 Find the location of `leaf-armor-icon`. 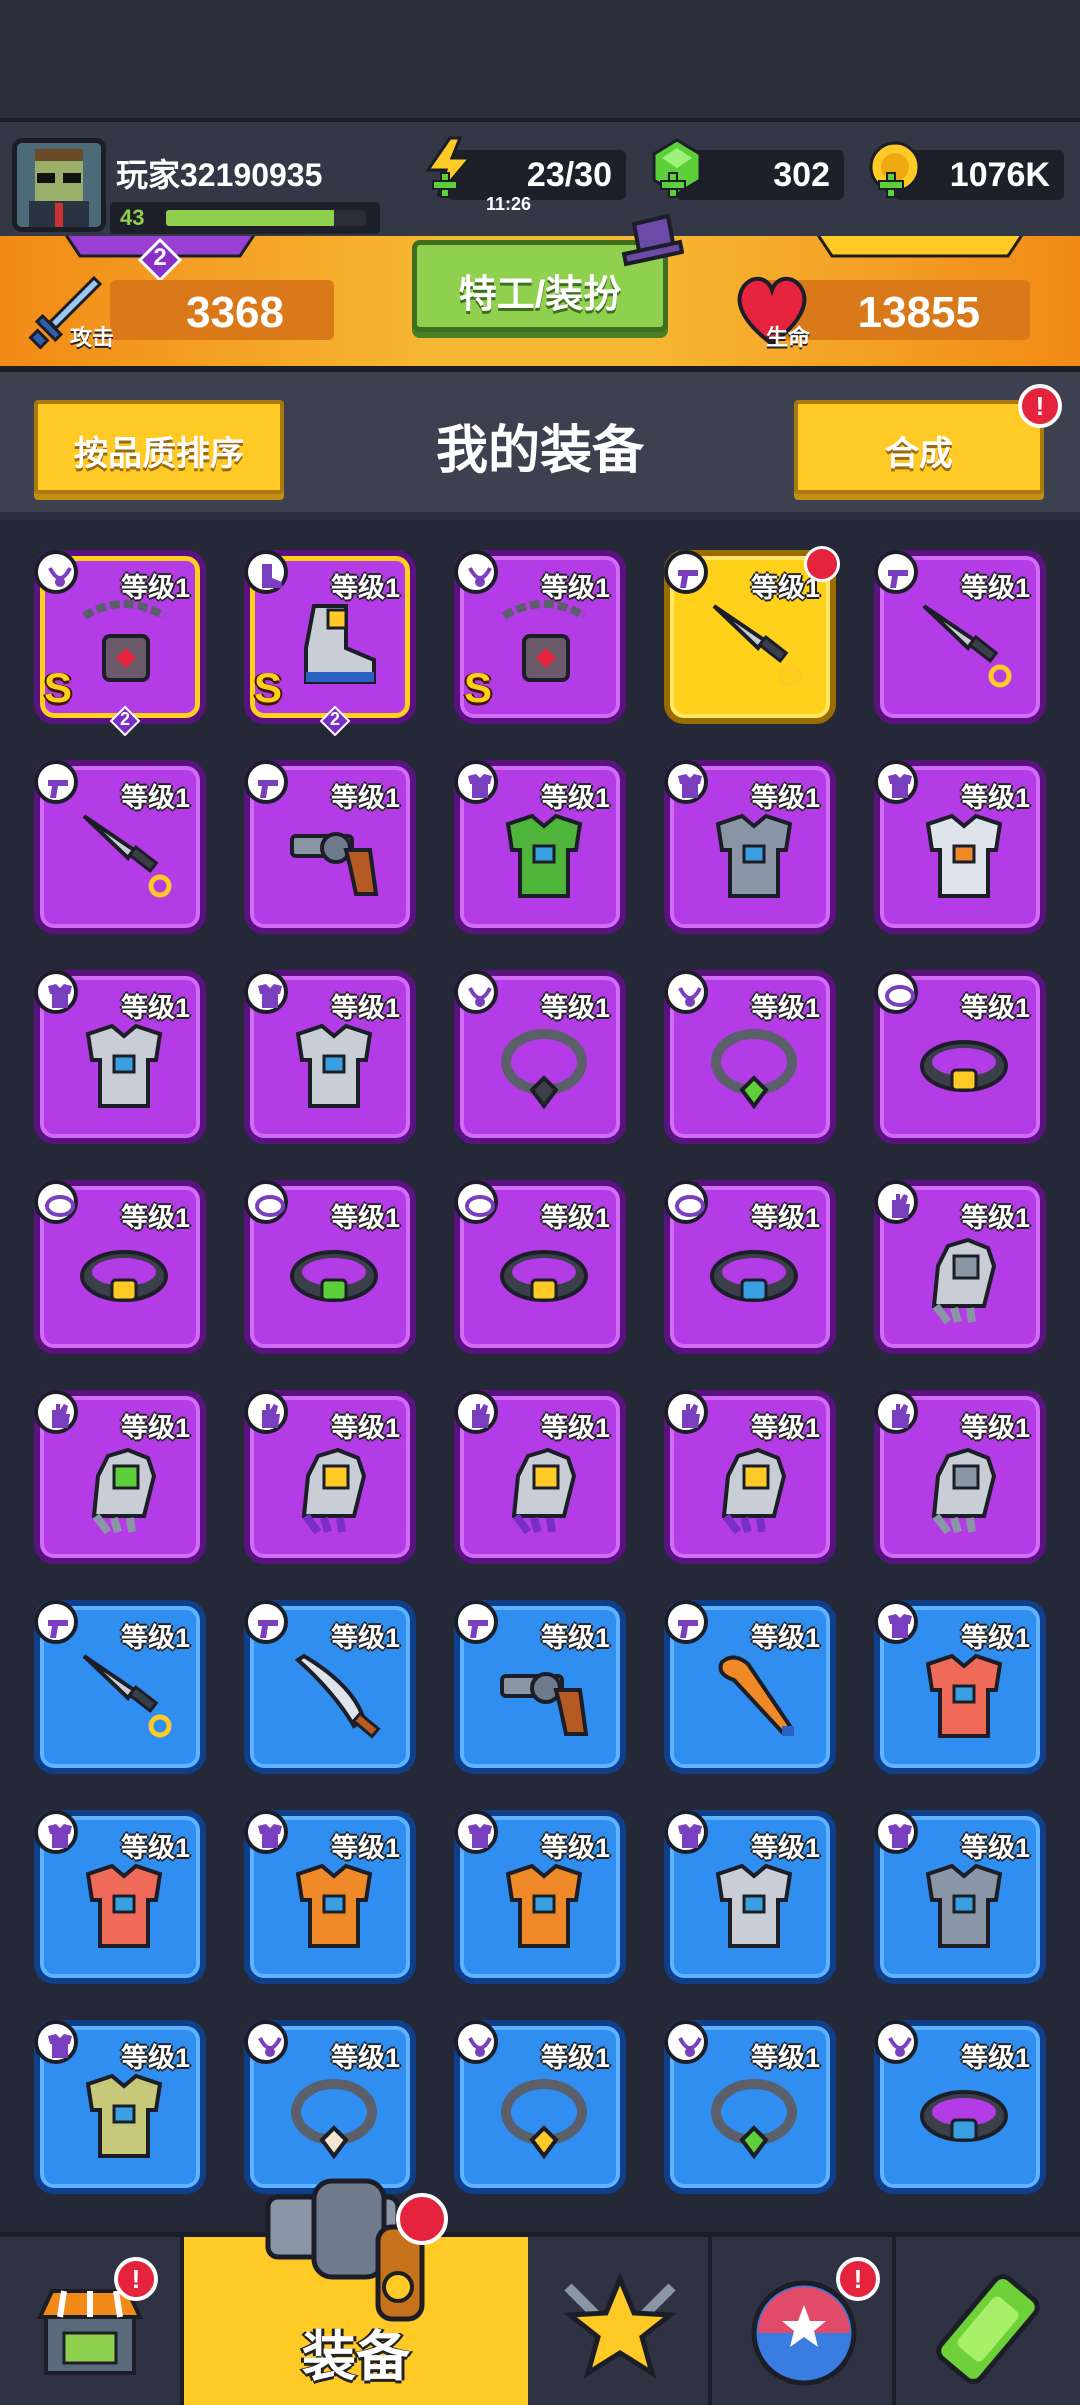

leaf-armor-icon is located at coordinates (544, 855).